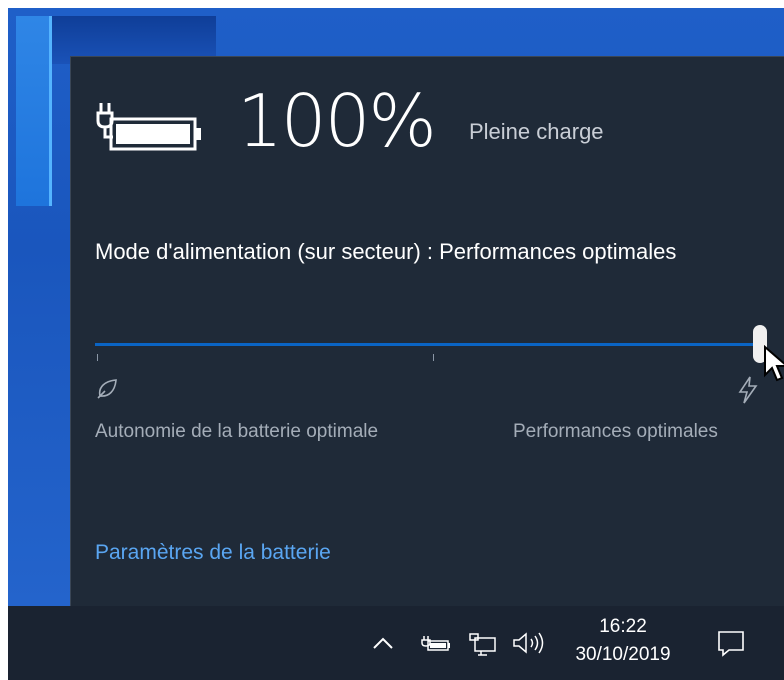  I want to click on volume-icon, so click(529, 643).